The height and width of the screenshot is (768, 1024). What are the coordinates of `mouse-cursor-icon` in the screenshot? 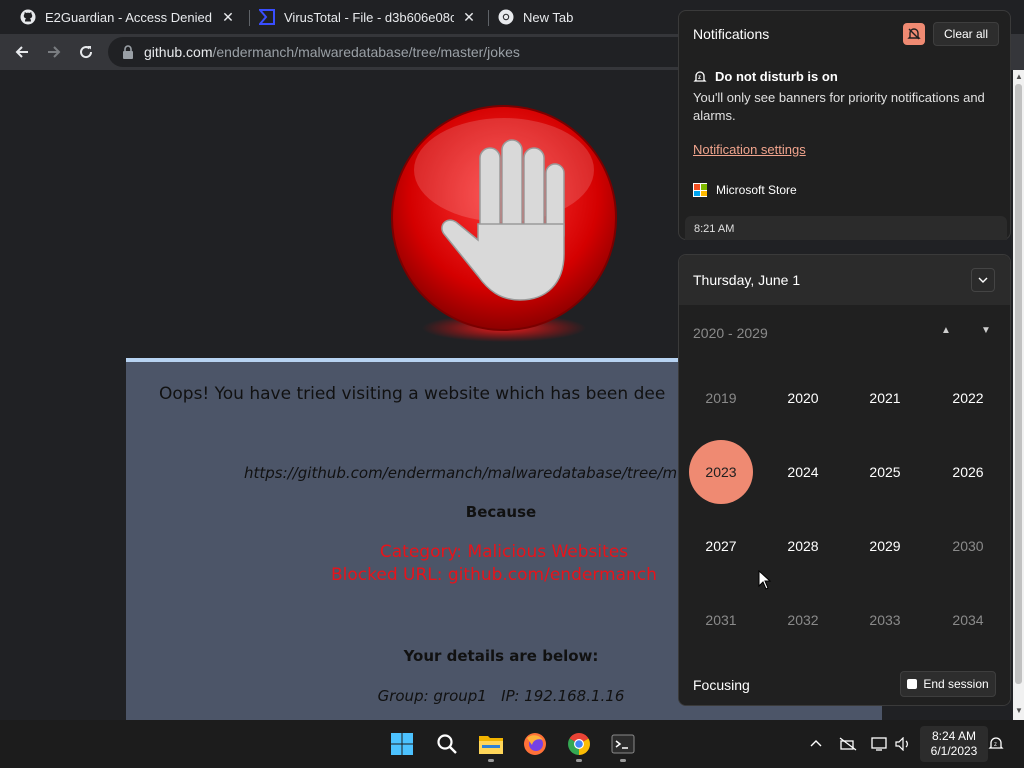 It's located at (765, 582).